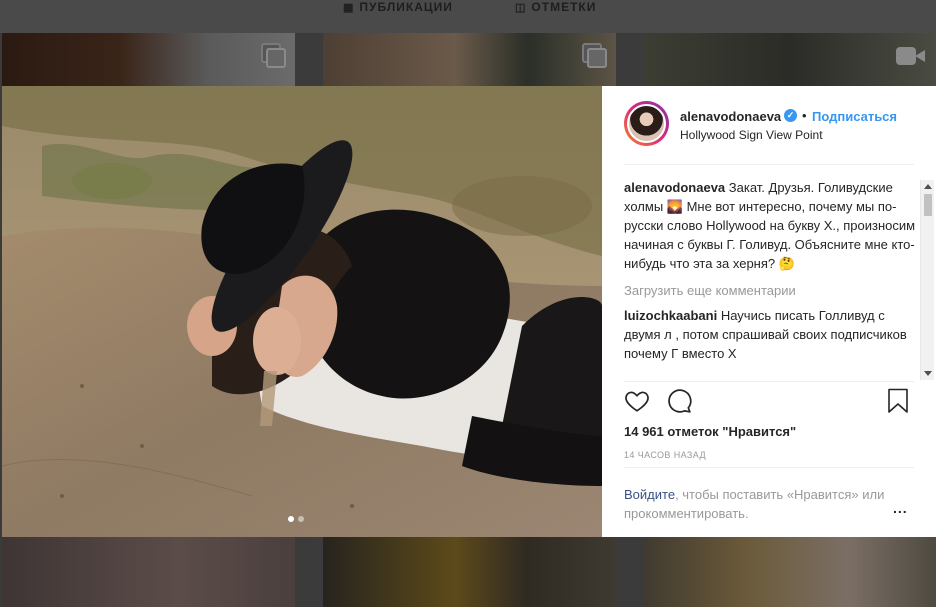  I want to click on comment-username: luizochkaabani, so click(670, 315).